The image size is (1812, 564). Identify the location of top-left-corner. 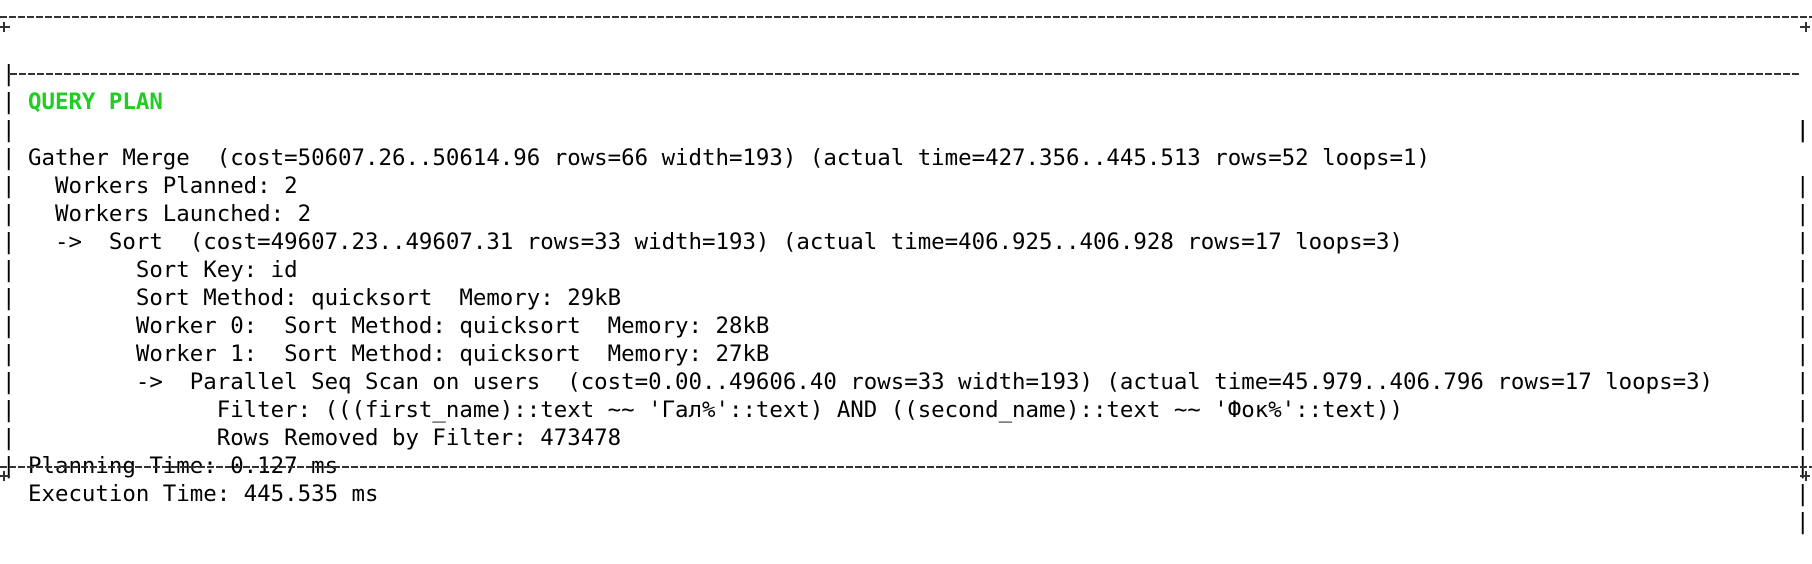
(5, 22).